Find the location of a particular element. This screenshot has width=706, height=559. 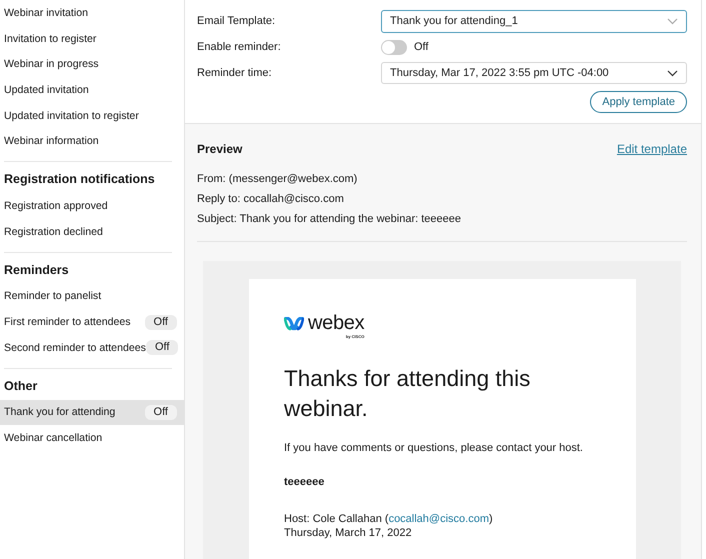

section-heading: Registration notifications is located at coordinates (80, 179).